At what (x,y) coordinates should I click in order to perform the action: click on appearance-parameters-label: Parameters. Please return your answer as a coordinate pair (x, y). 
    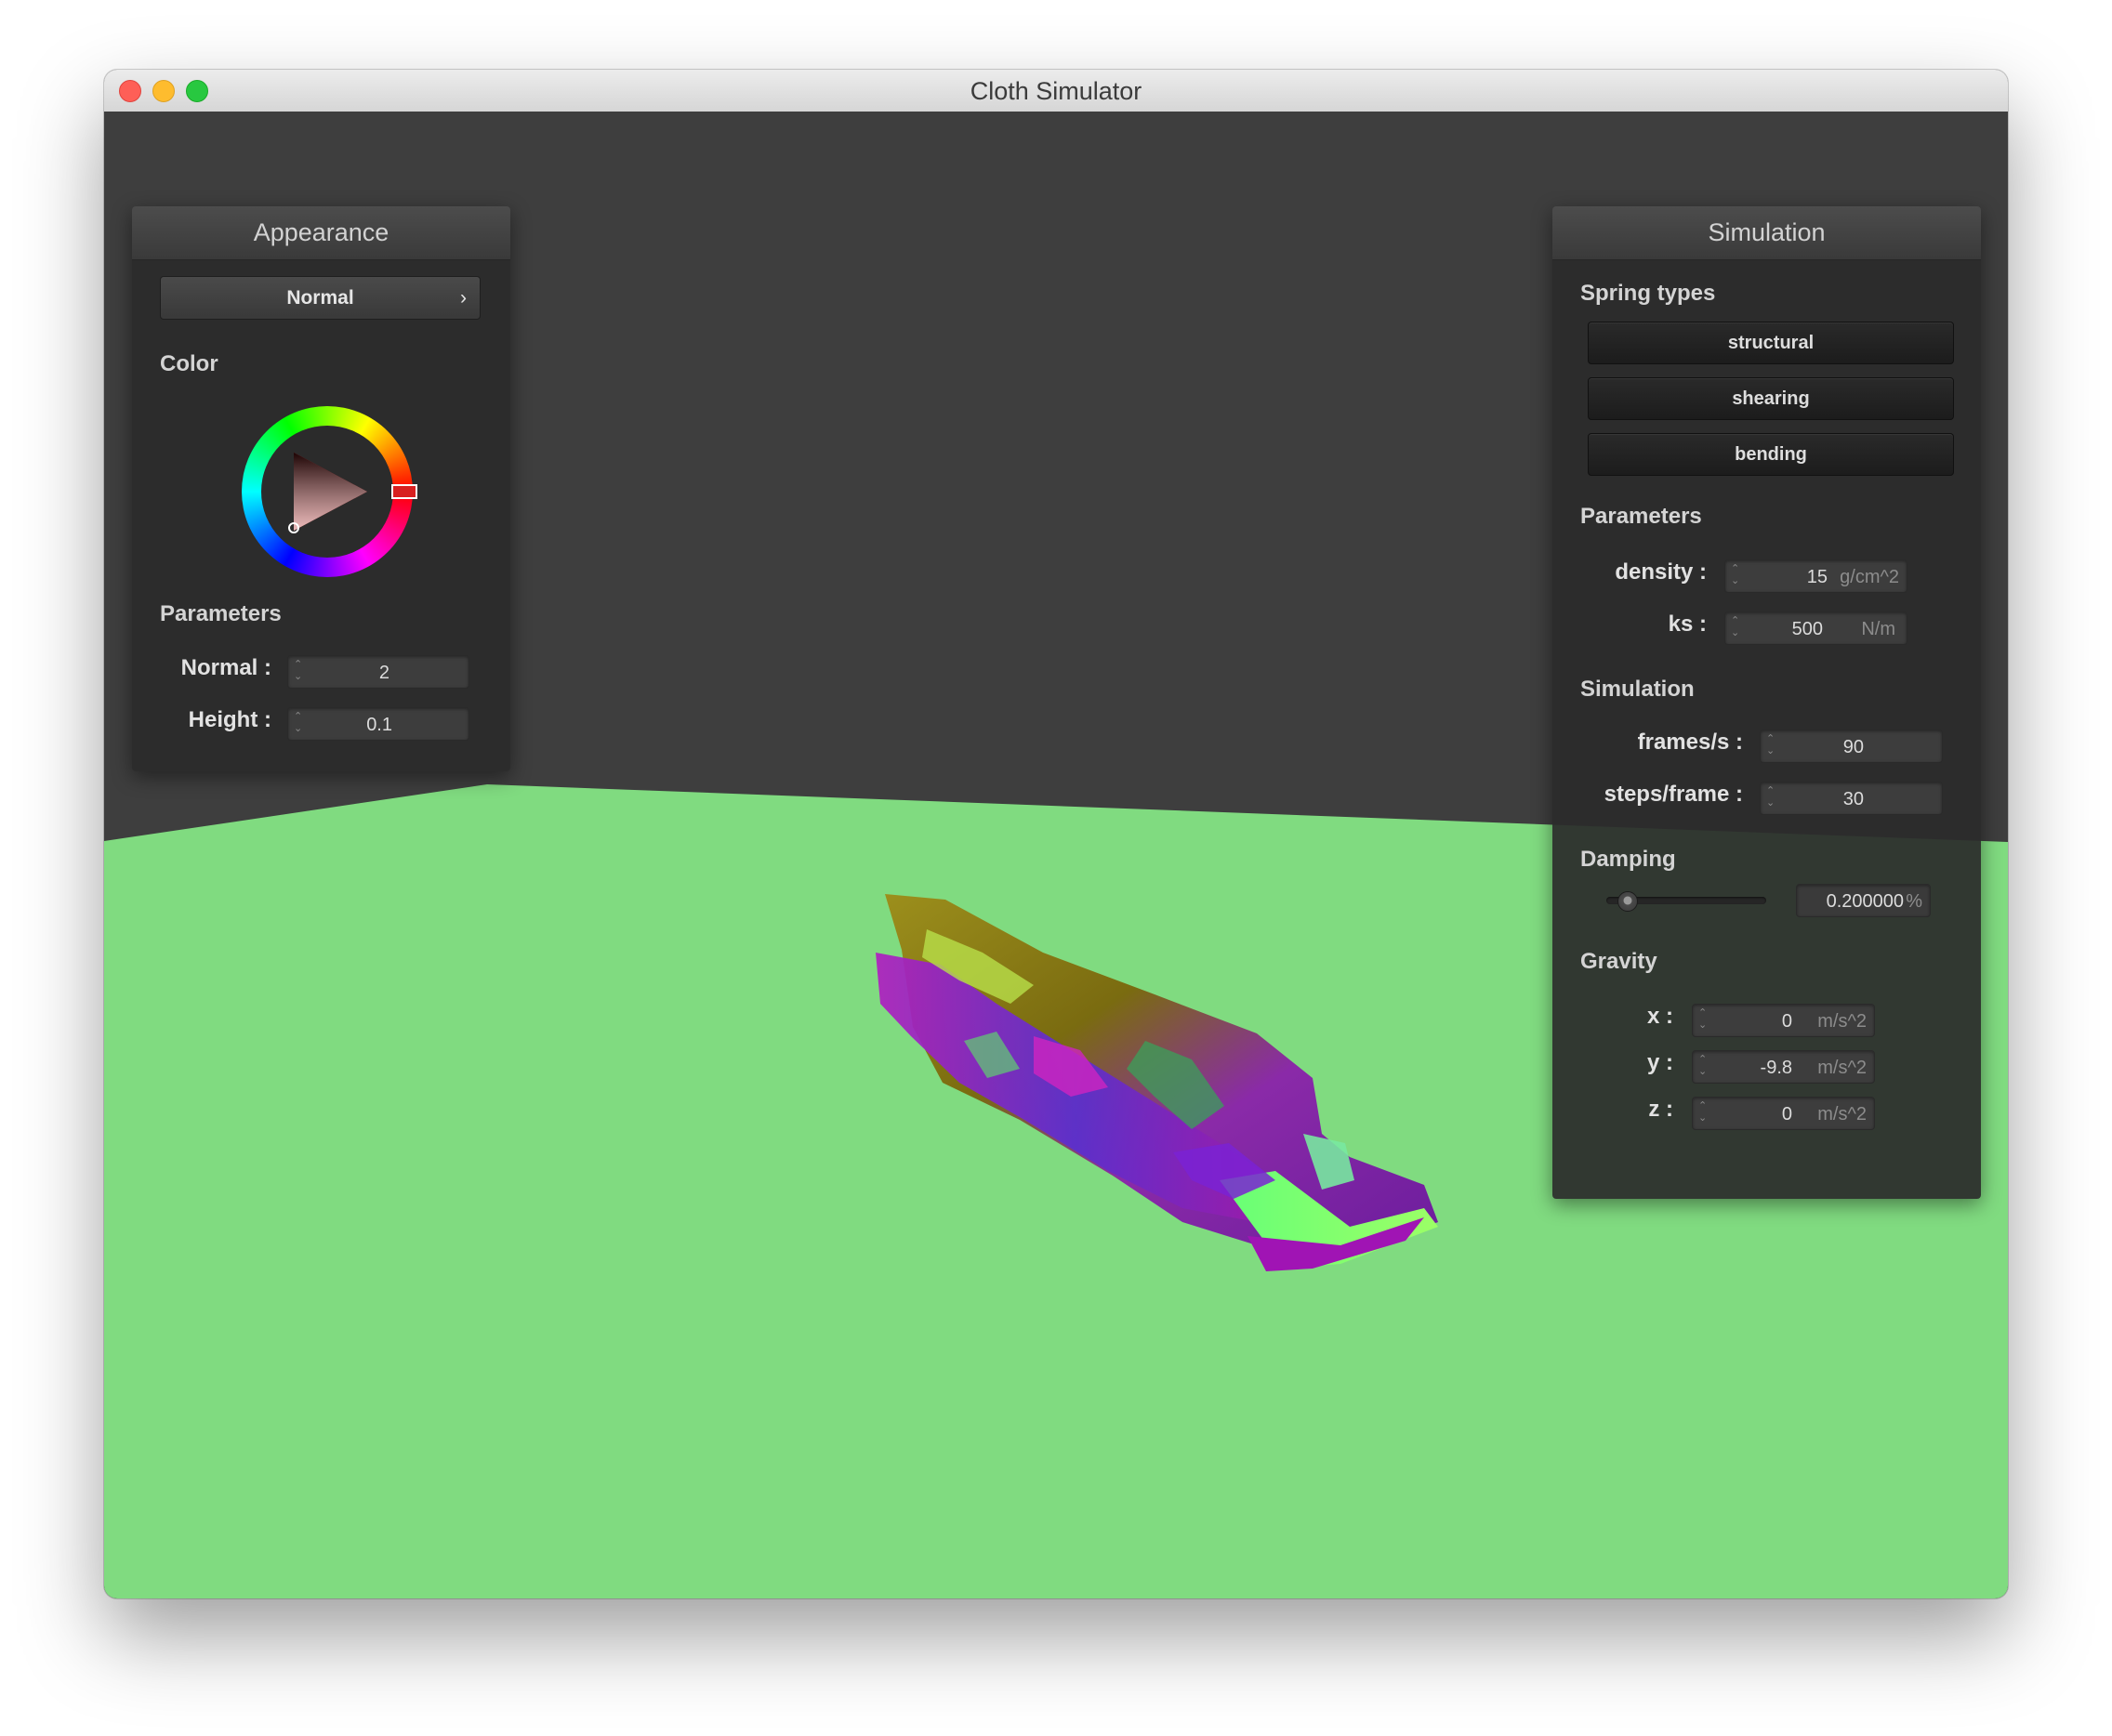
    Looking at the image, I should click on (221, 614).